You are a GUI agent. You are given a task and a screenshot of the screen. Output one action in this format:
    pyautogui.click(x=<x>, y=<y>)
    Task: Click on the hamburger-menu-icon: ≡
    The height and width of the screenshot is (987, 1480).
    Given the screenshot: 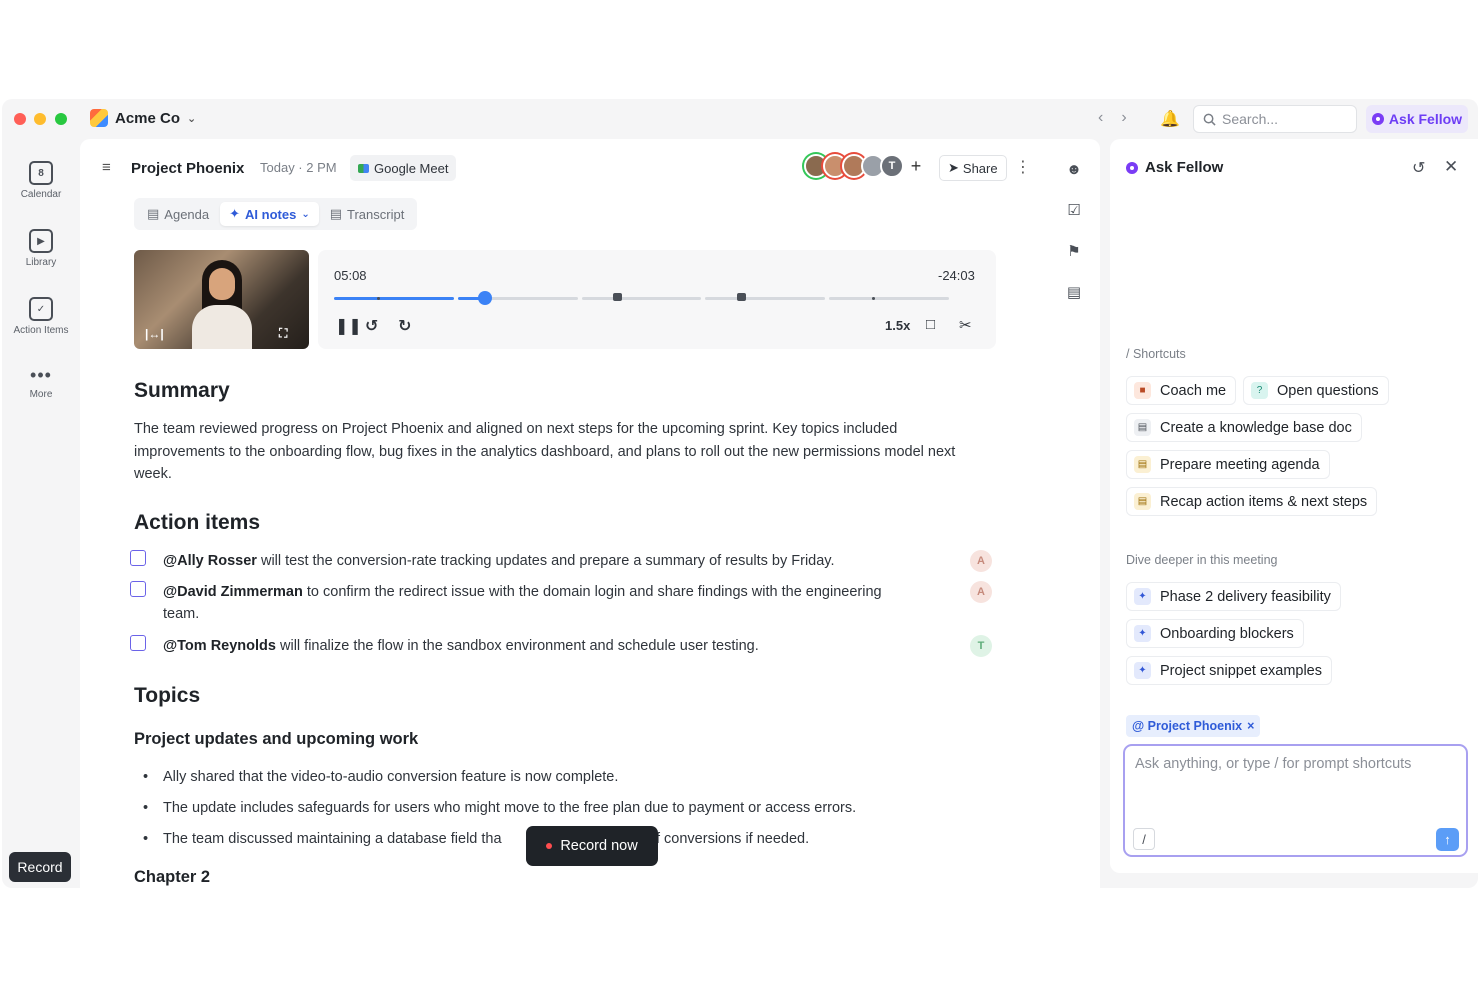 What is the action you would take?
    pyautogui.click(x=106, y=167)
    